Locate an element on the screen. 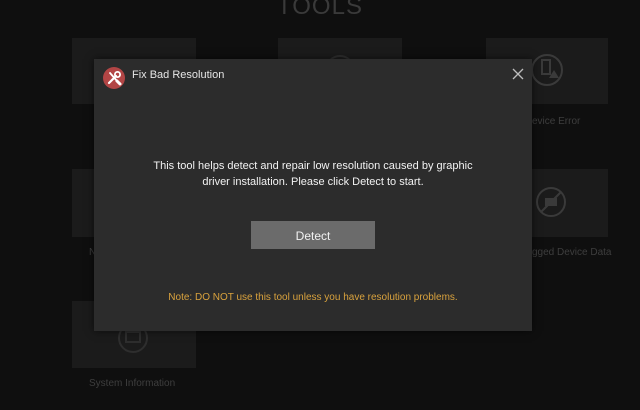  close-icon is located at coordinates (518, 74).